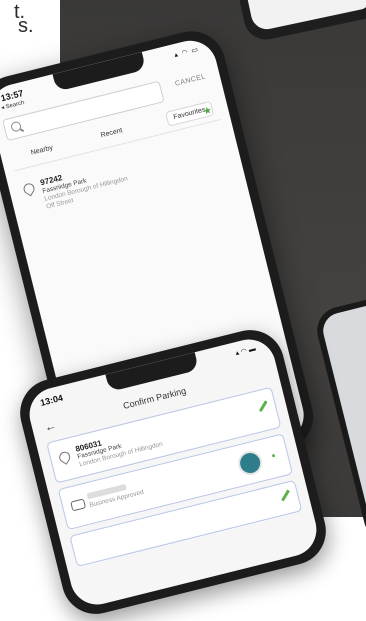 The height and width of the screenshot is (621, 366). Describe the element at coordinates (111, 133) in the screenshot. I see `tab-recent: Recent` at that location.